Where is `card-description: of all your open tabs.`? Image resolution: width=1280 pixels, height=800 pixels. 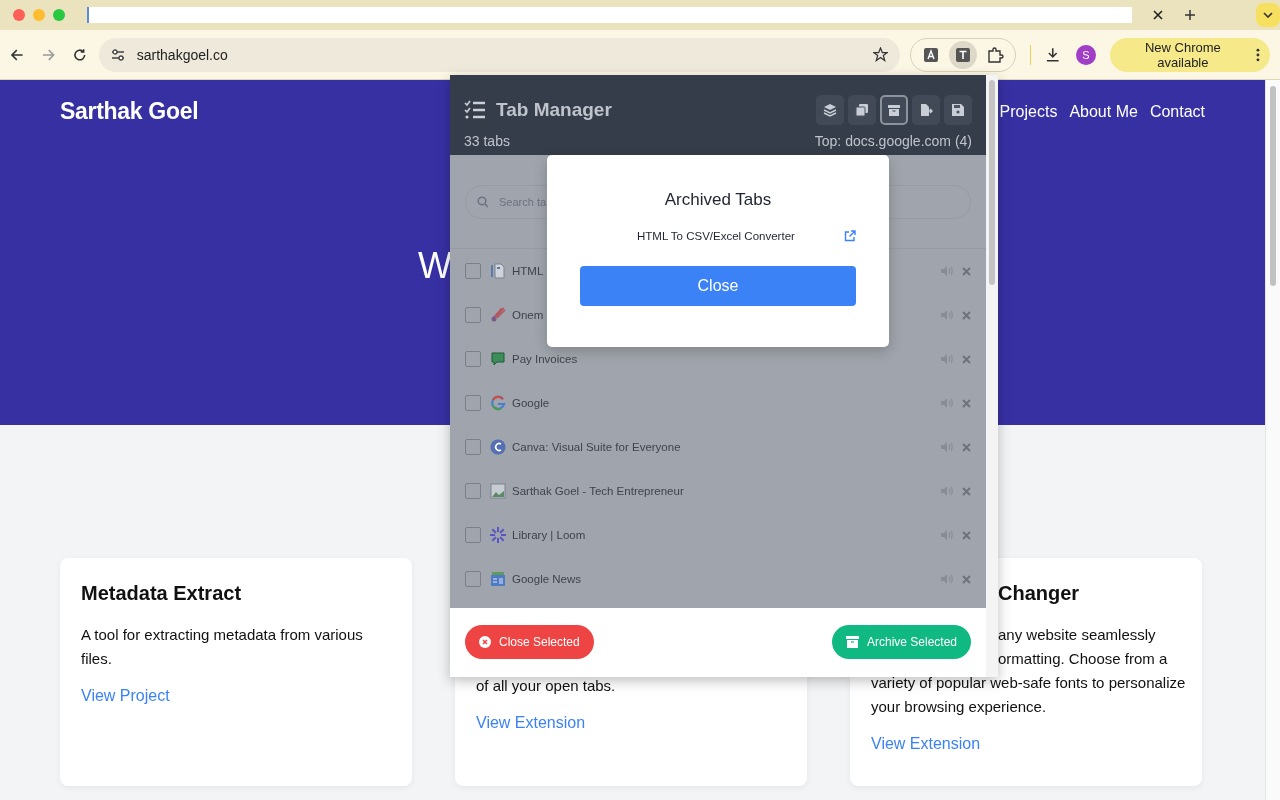 card-description: of all your open tabs. is located at coordinates (546, 686).